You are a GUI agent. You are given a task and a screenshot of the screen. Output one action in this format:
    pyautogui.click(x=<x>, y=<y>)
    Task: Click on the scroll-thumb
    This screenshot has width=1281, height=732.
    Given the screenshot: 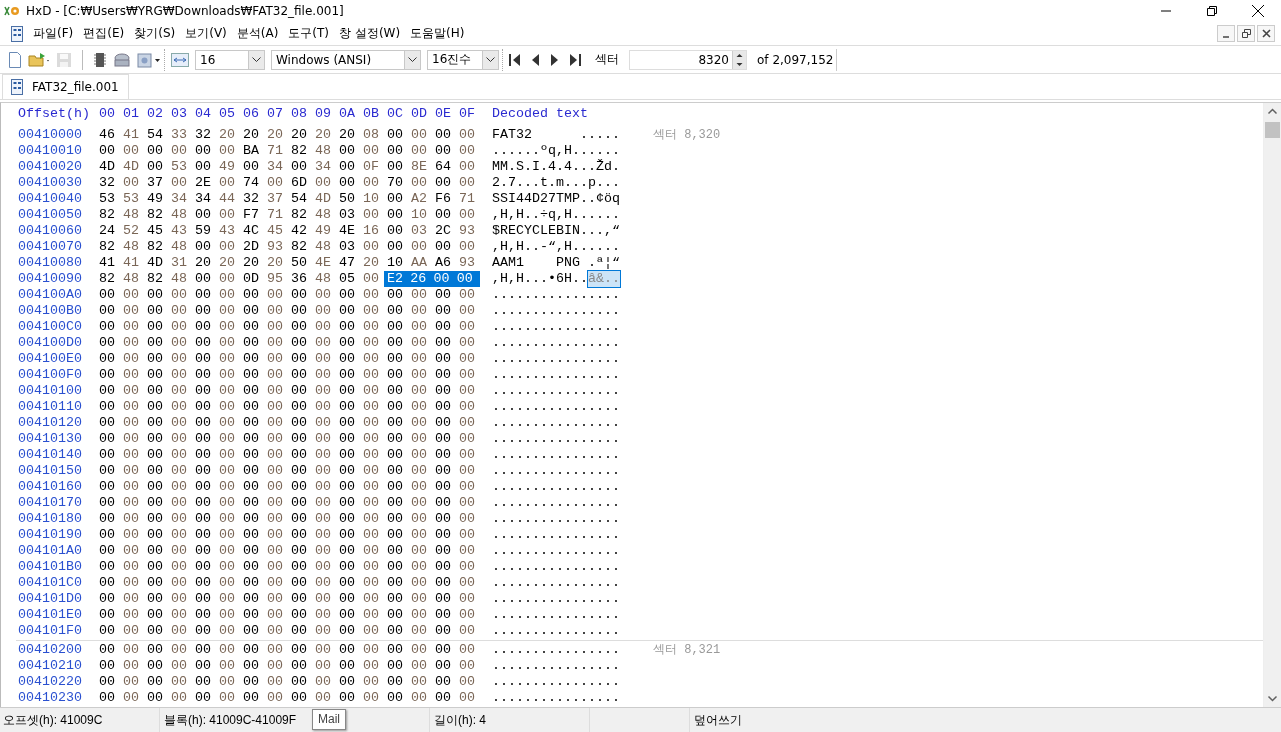 What is the action you would take?
    pyautogui.click(x=1272, y=130)
    